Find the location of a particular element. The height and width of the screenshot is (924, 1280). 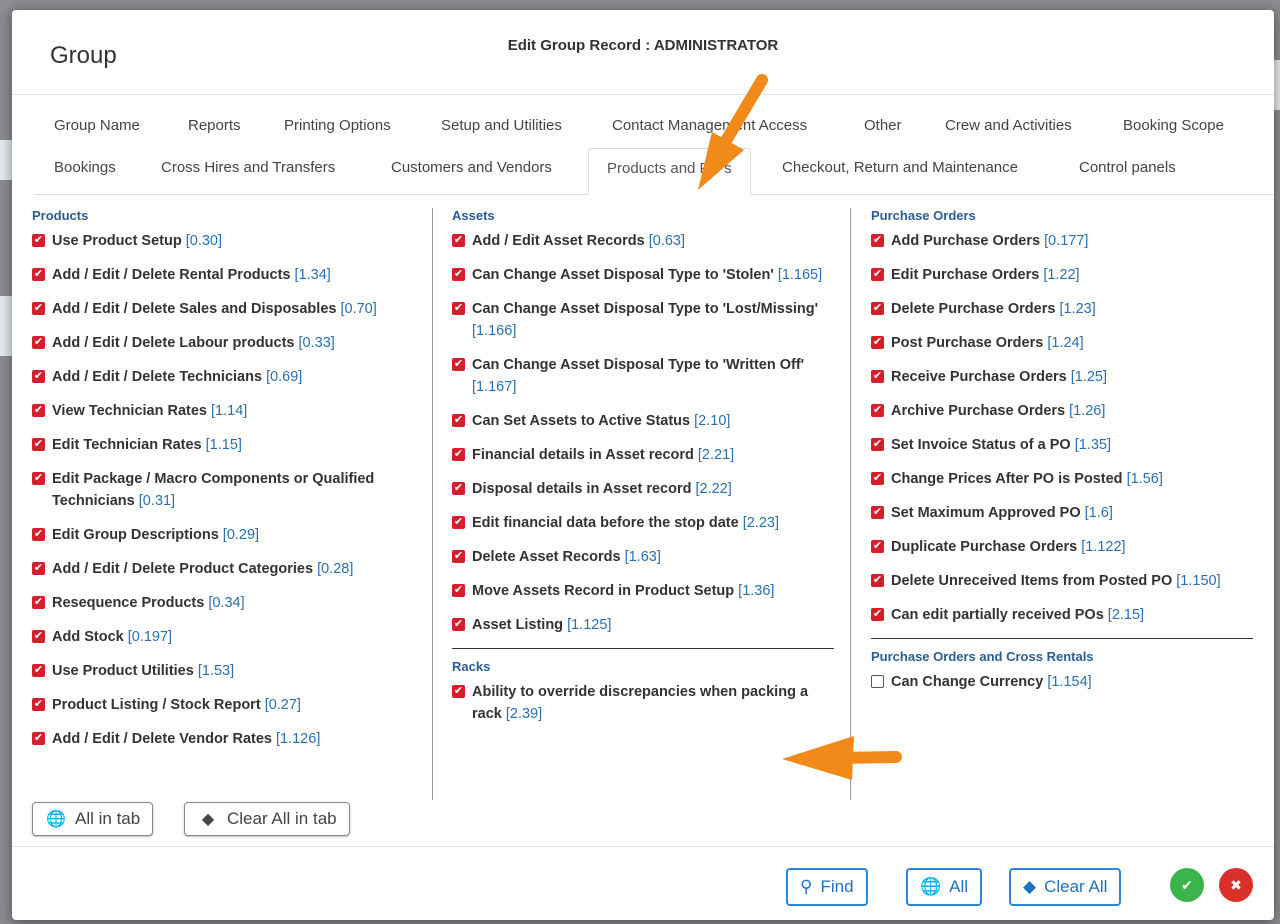

permission-can-edit-partially-received-pos: ✔ Can edit partially received POs [2.15] is located at coordinates (1062, 615).